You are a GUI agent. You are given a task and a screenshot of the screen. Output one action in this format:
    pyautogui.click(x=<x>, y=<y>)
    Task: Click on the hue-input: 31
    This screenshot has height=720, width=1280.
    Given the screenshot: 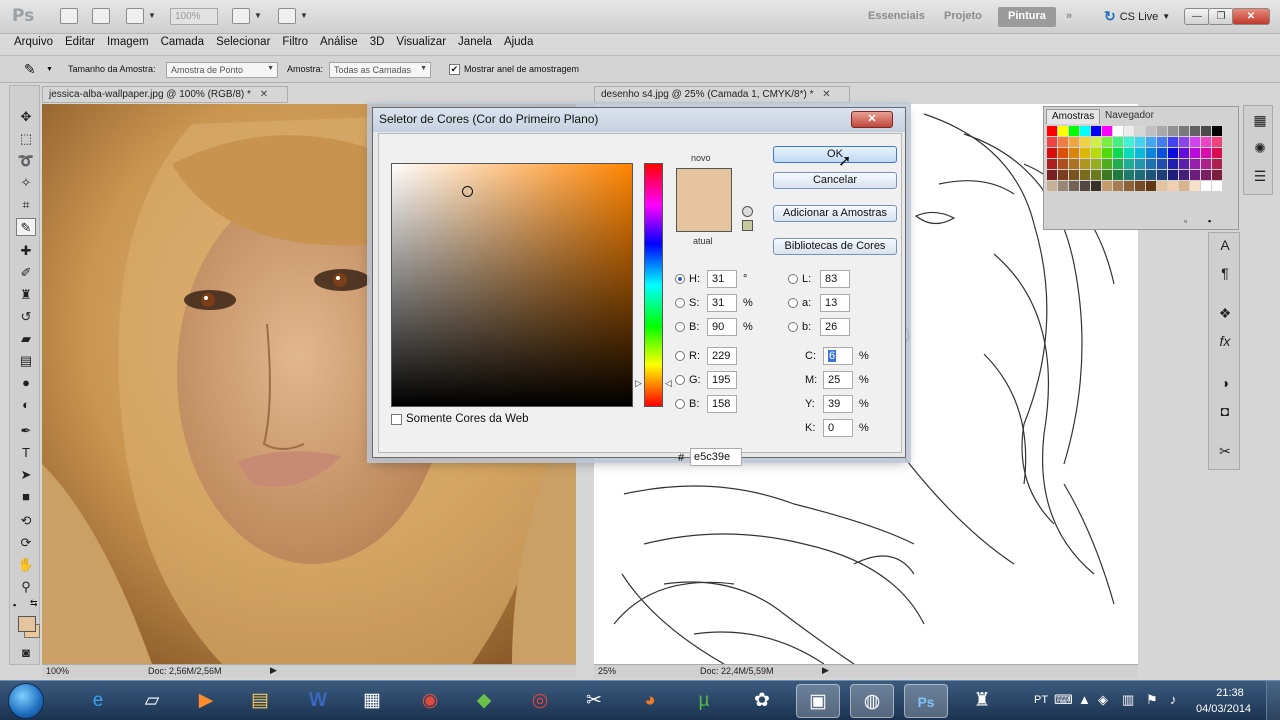 What is the action you would take?
    pyautogui.click(x=722, y=279)
    